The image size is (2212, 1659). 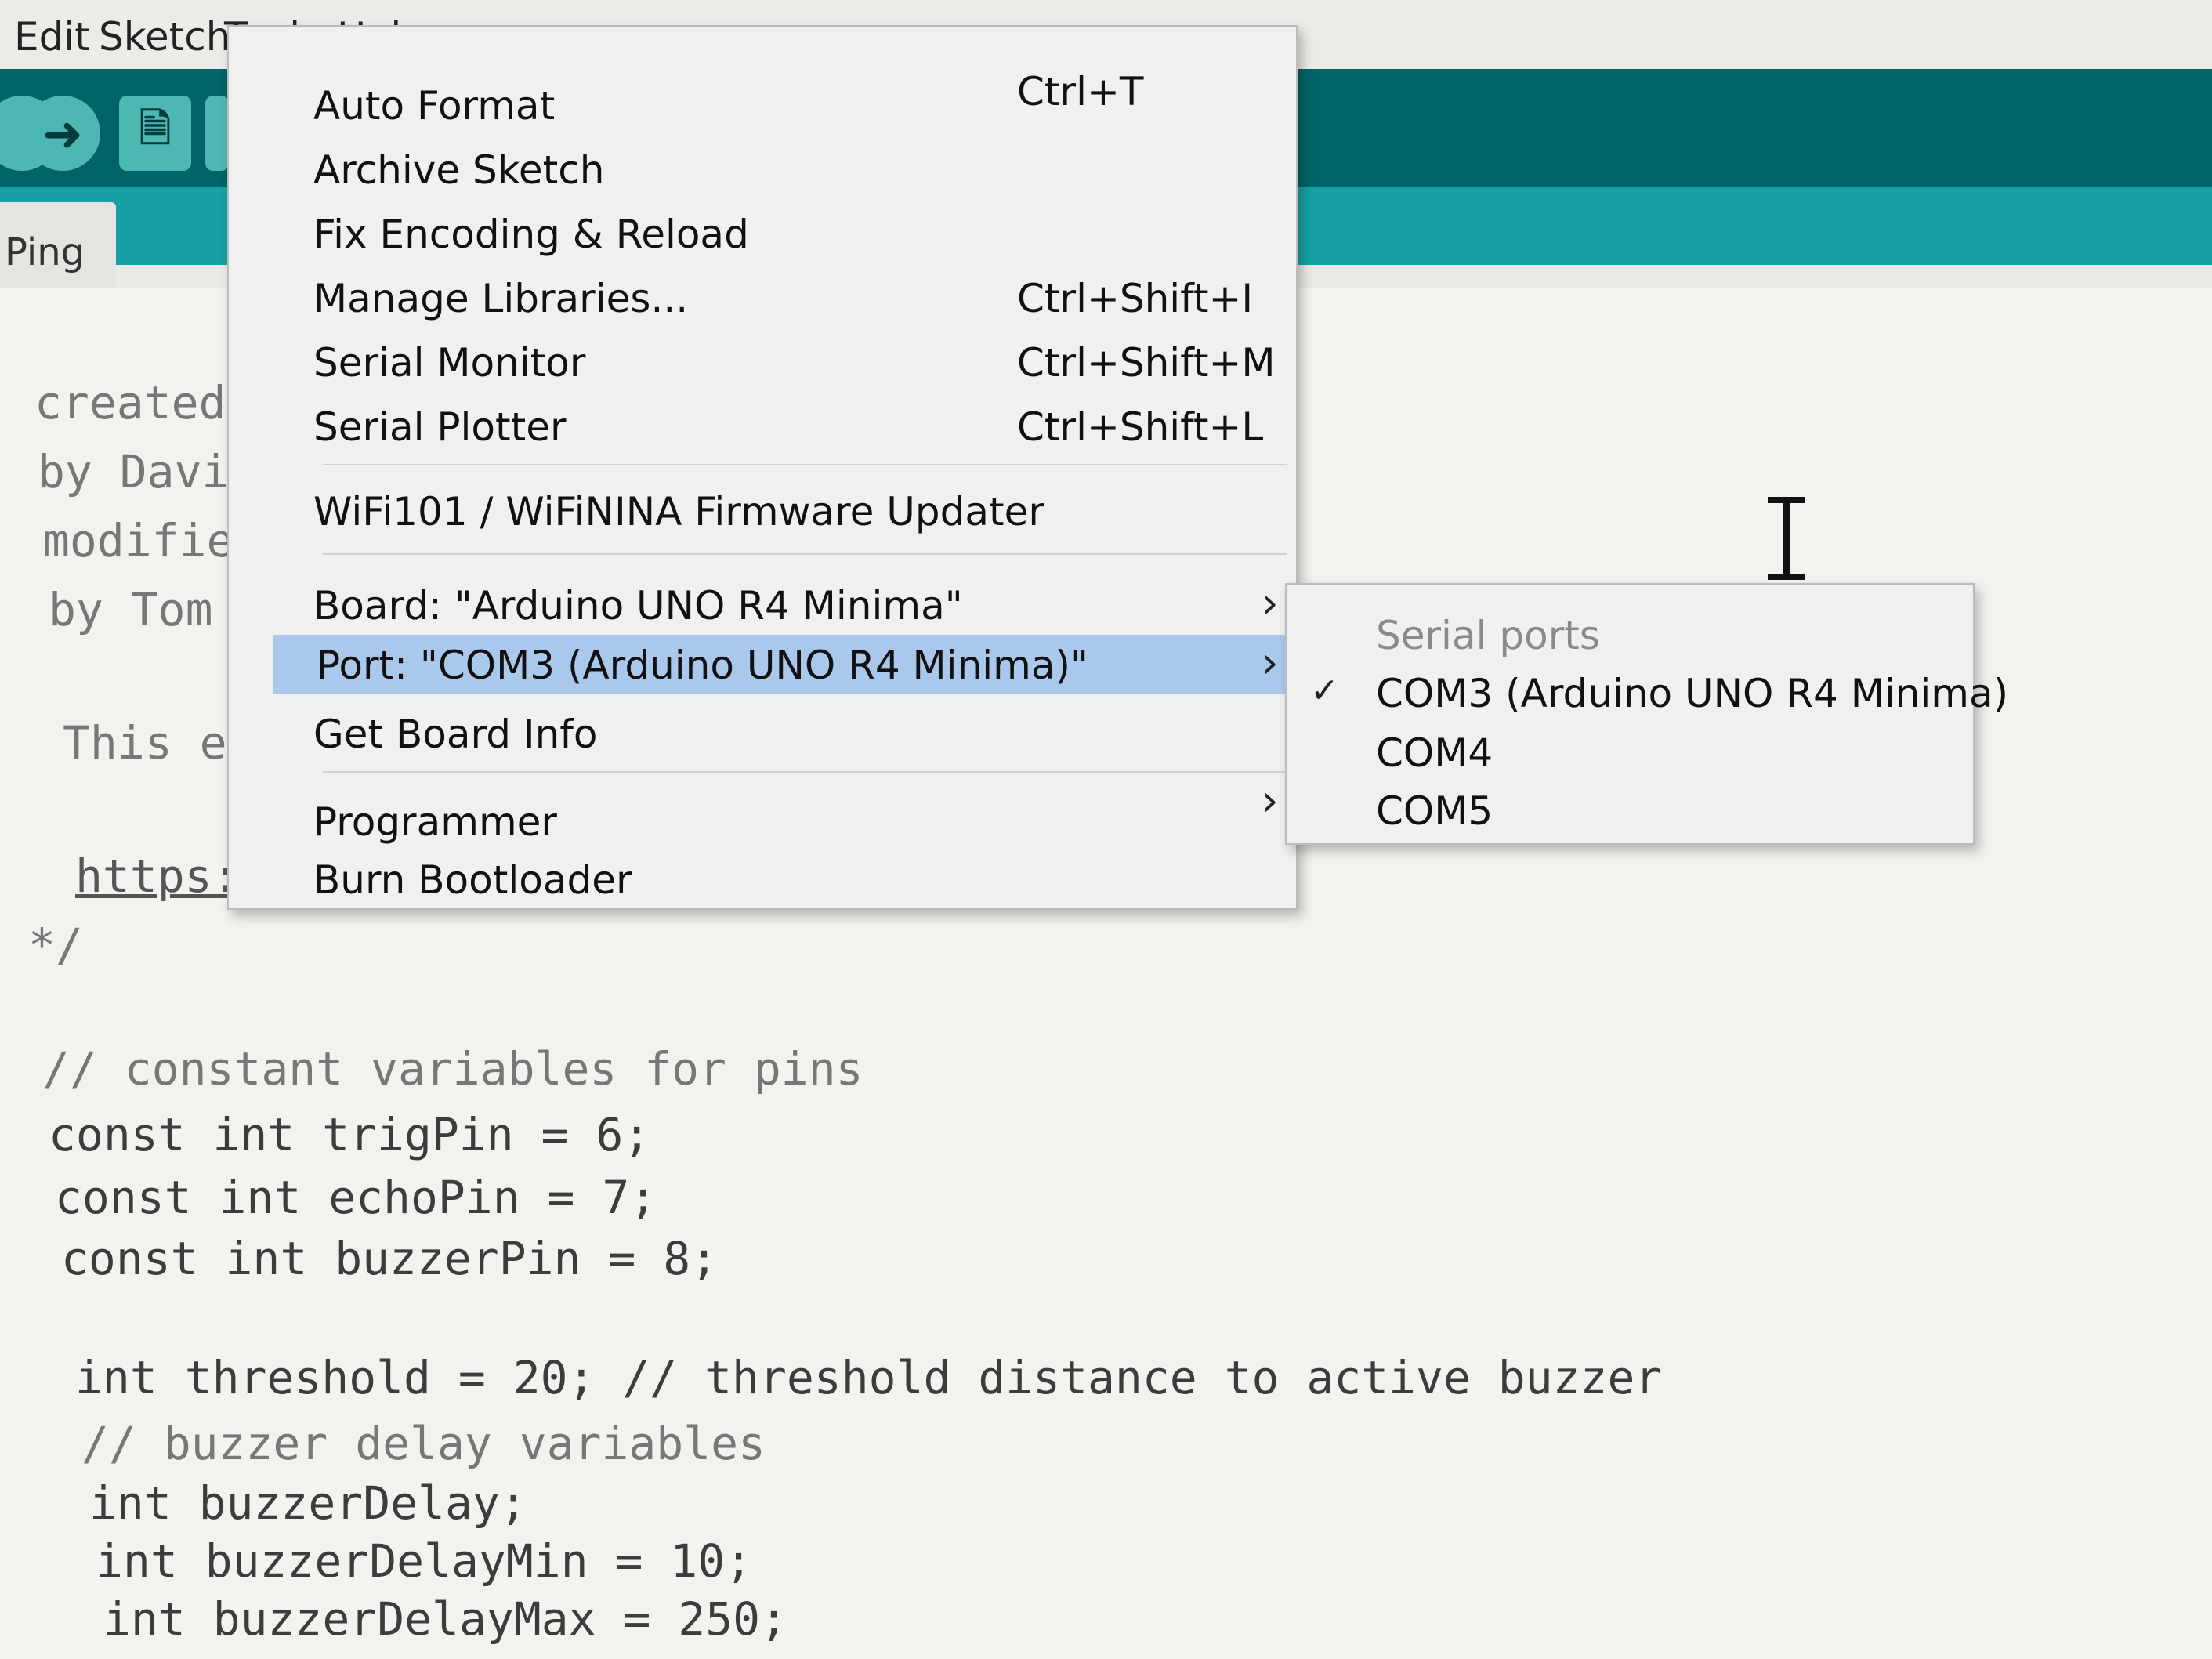 I want to click on menu-item-shortcut: Ctrl+Shift+I, so click(x=1135, y=298).